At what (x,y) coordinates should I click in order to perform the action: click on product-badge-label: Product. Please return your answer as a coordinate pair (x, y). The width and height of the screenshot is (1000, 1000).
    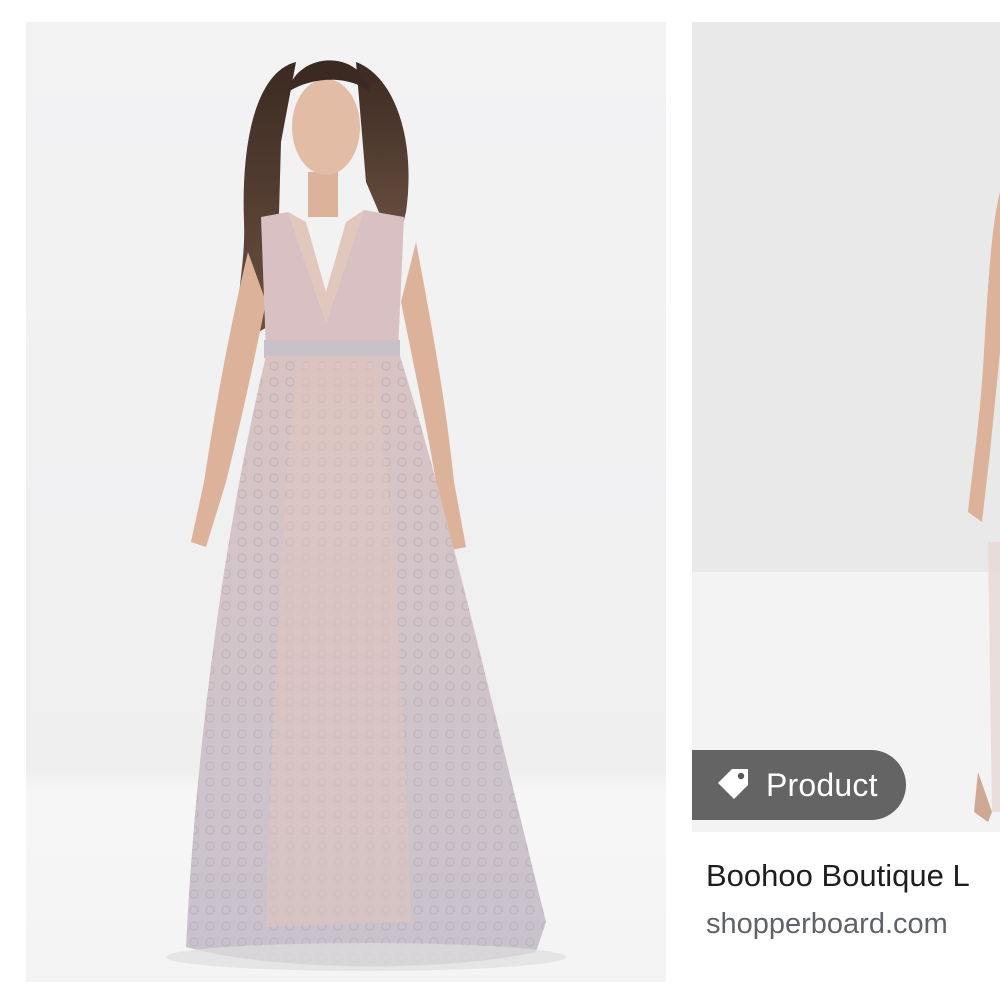
    Looking at the image, I should click on (822, 784).